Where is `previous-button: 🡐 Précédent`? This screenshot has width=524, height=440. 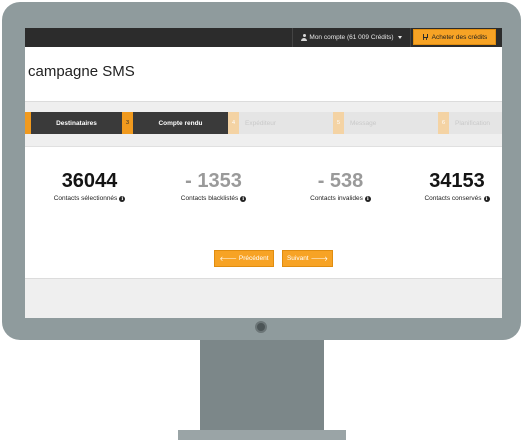
previous-button: 🡐 Précédent is located at coordinates (244, 258).